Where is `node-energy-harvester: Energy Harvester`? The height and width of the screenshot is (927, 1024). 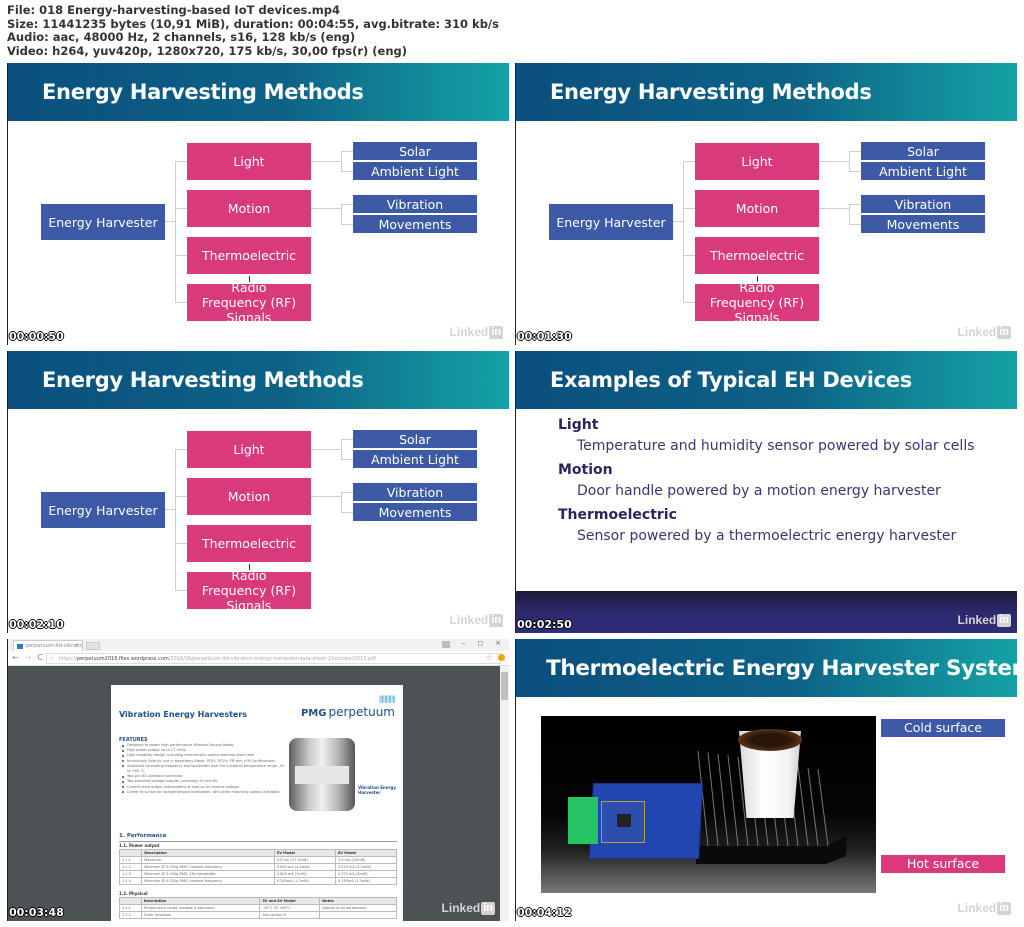
node-energy-harvester: Energy Harvester is located at coordinates (611, 222).